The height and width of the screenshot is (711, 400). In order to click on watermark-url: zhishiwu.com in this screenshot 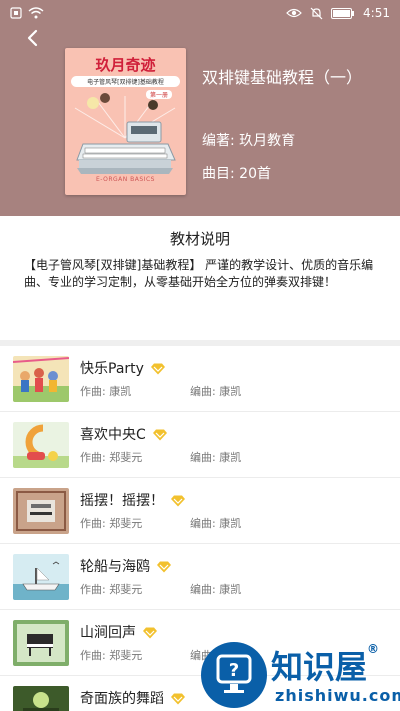, I will do `click(337, 695)`.